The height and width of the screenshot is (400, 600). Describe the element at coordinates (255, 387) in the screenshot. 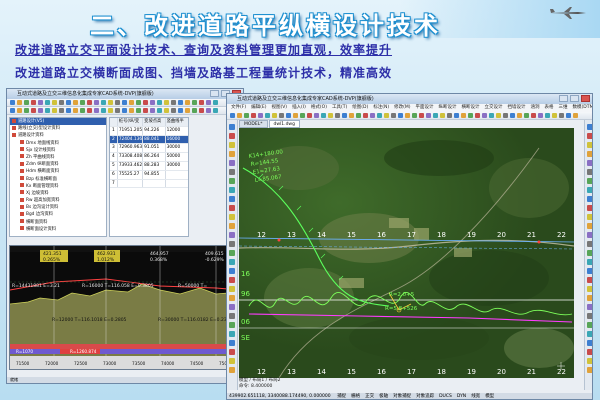

I see `command-line: 命令: 8.400000` at that location.